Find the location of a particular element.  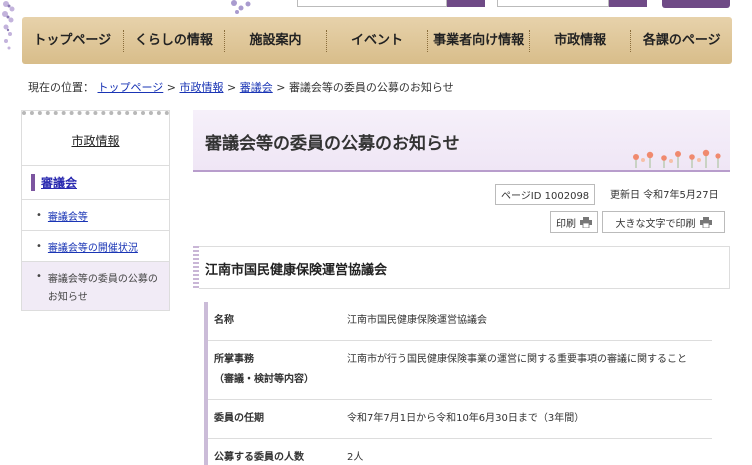

nav-item-city-admin: 市政情報 is located at coordinates (581, 40).